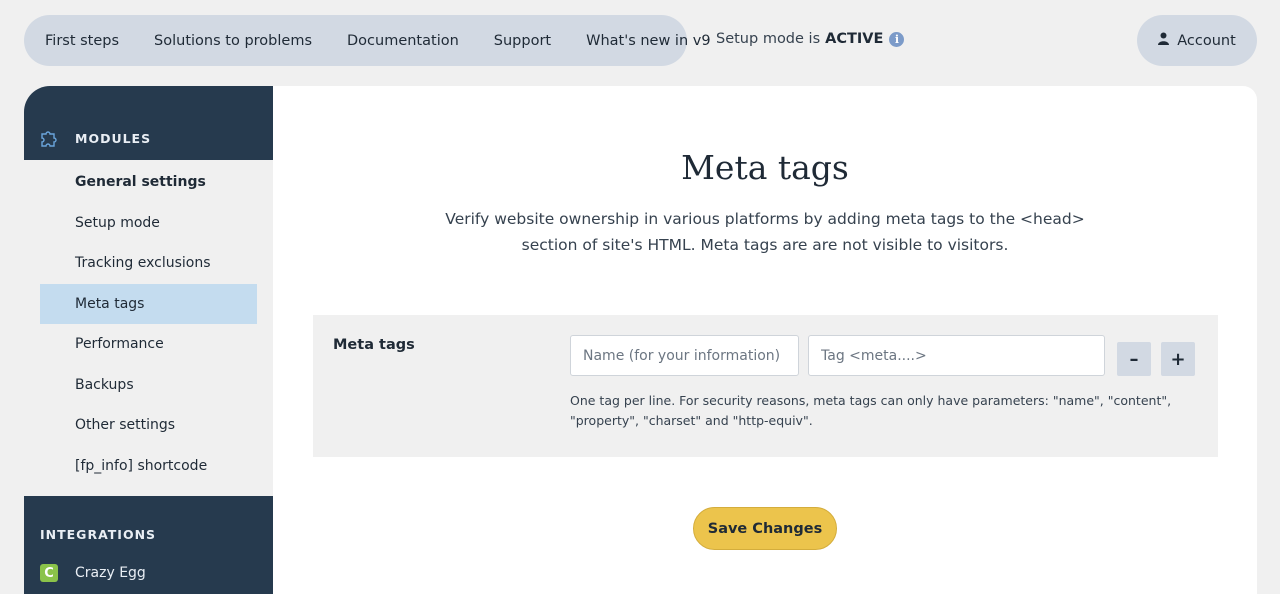 This screenshot has height=594, width=1280. I want to click on modules-header: MODULES, so click(148, 123).